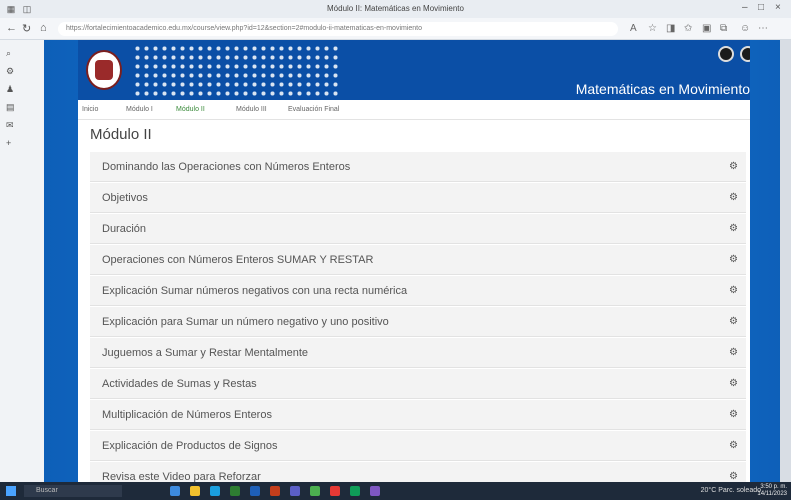 Image resolution: width=791 pixels, height=500 pixels. Describe the element at coordinates (745, 7) in the screenshot. I see `minimize-icon: –` at that location.